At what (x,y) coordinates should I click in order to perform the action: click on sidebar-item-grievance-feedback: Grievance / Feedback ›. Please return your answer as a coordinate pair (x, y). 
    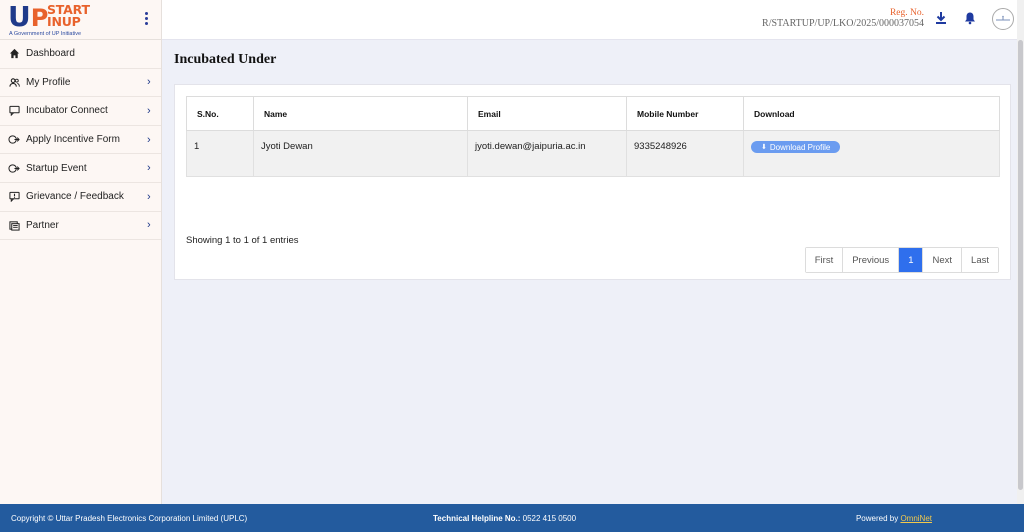
    Looking at the image, I should click on (80, 197).